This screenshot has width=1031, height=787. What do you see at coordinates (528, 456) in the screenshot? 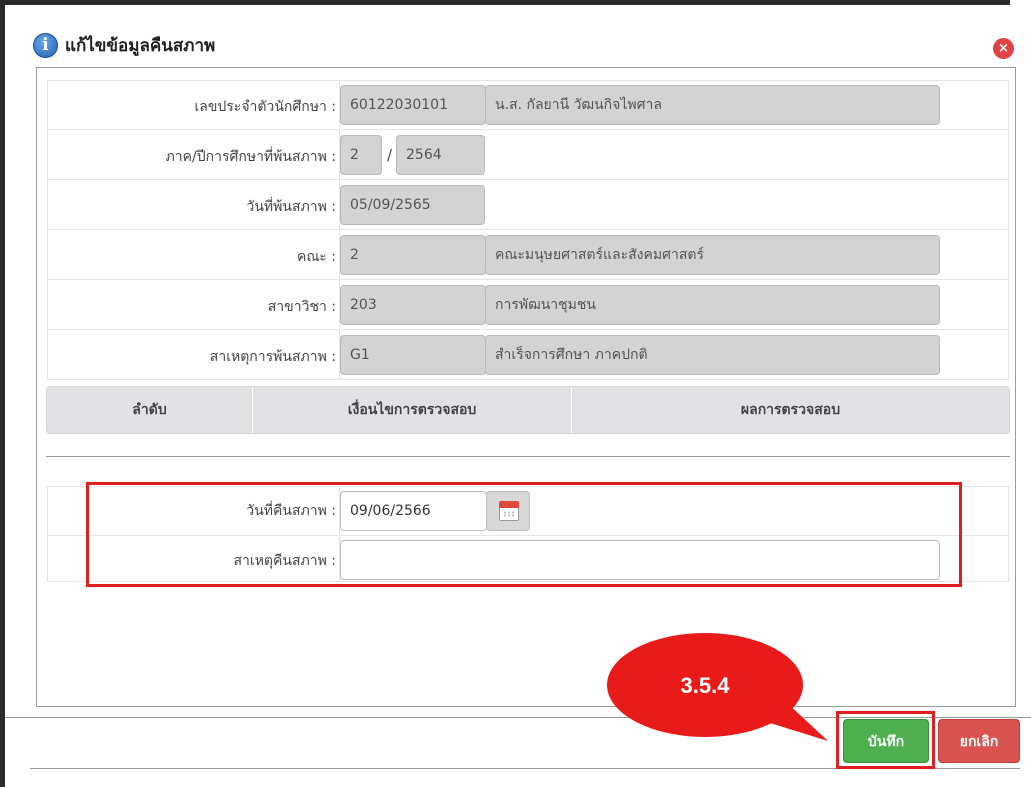
I see `section-divider` at bounding box center [528, 456].